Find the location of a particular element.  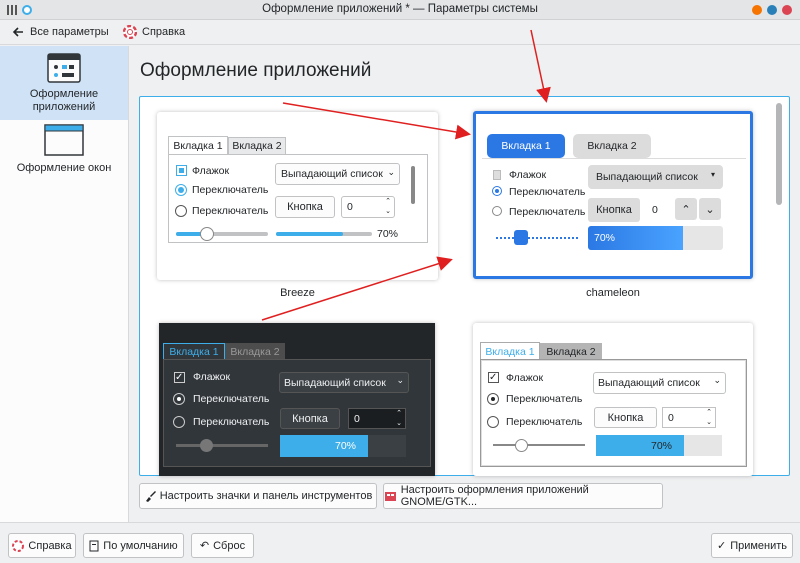

sidebar-item-window-decorations: Оформление окон is located at coordinates (64, 152).